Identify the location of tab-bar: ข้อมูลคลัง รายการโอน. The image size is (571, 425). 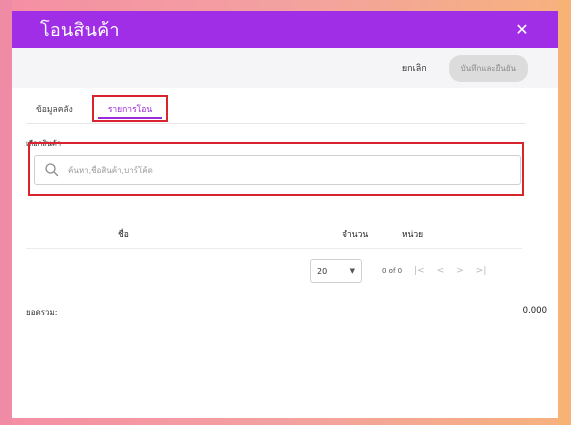
(276, 109).